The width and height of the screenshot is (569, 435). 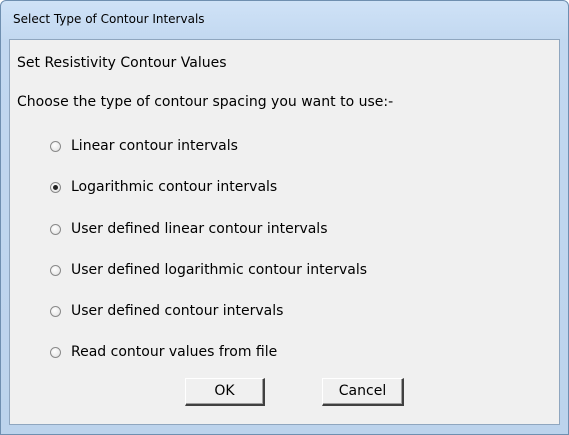 I want to click on radio-label: Linear contour intervals, so click(x=154, y=146).